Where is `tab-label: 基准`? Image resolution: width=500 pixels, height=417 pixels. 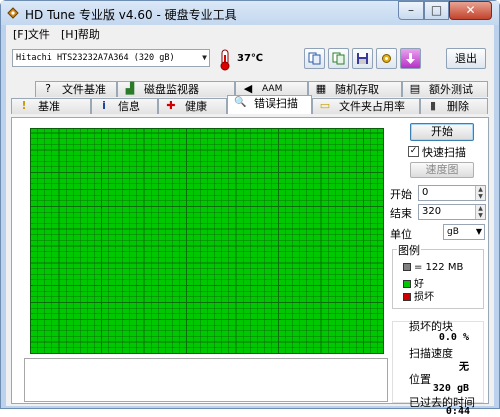
tab-label: 基准 is located at coordinates (49, 106).